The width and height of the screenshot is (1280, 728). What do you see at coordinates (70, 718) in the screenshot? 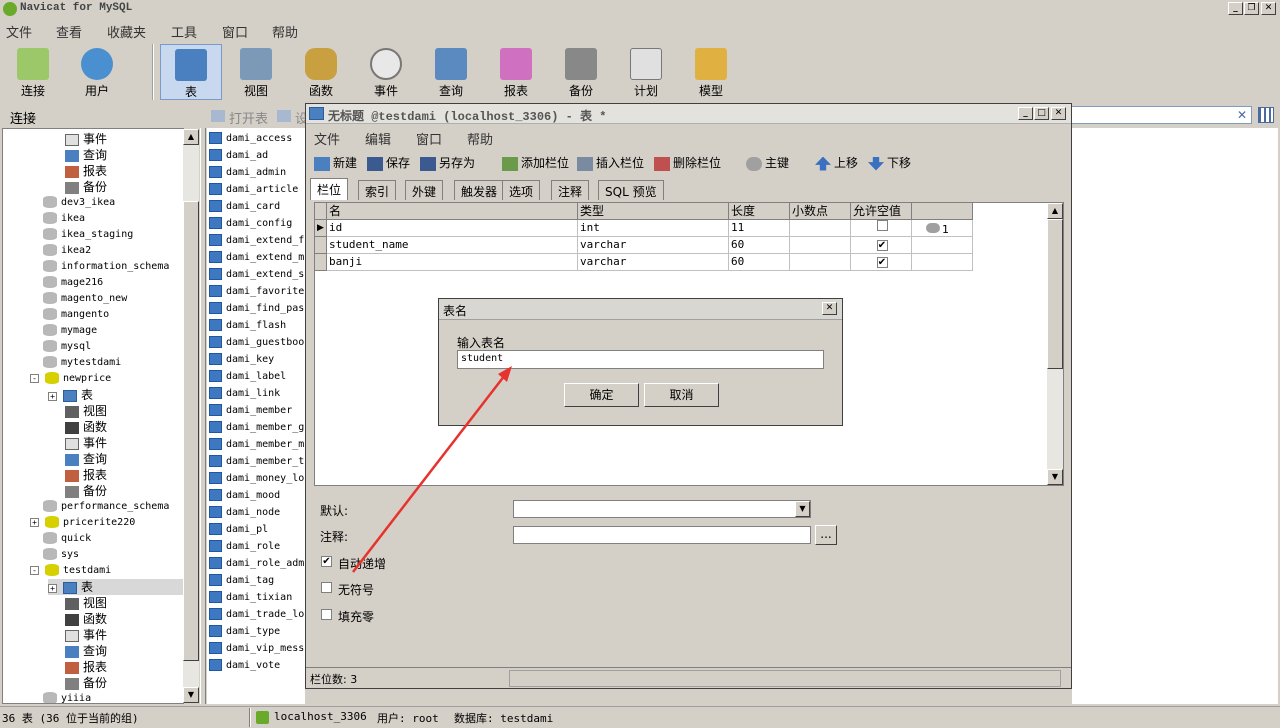
I see `status-object-count: 36 表 (36 位于当前的组)` at bounding box center [70, 718].